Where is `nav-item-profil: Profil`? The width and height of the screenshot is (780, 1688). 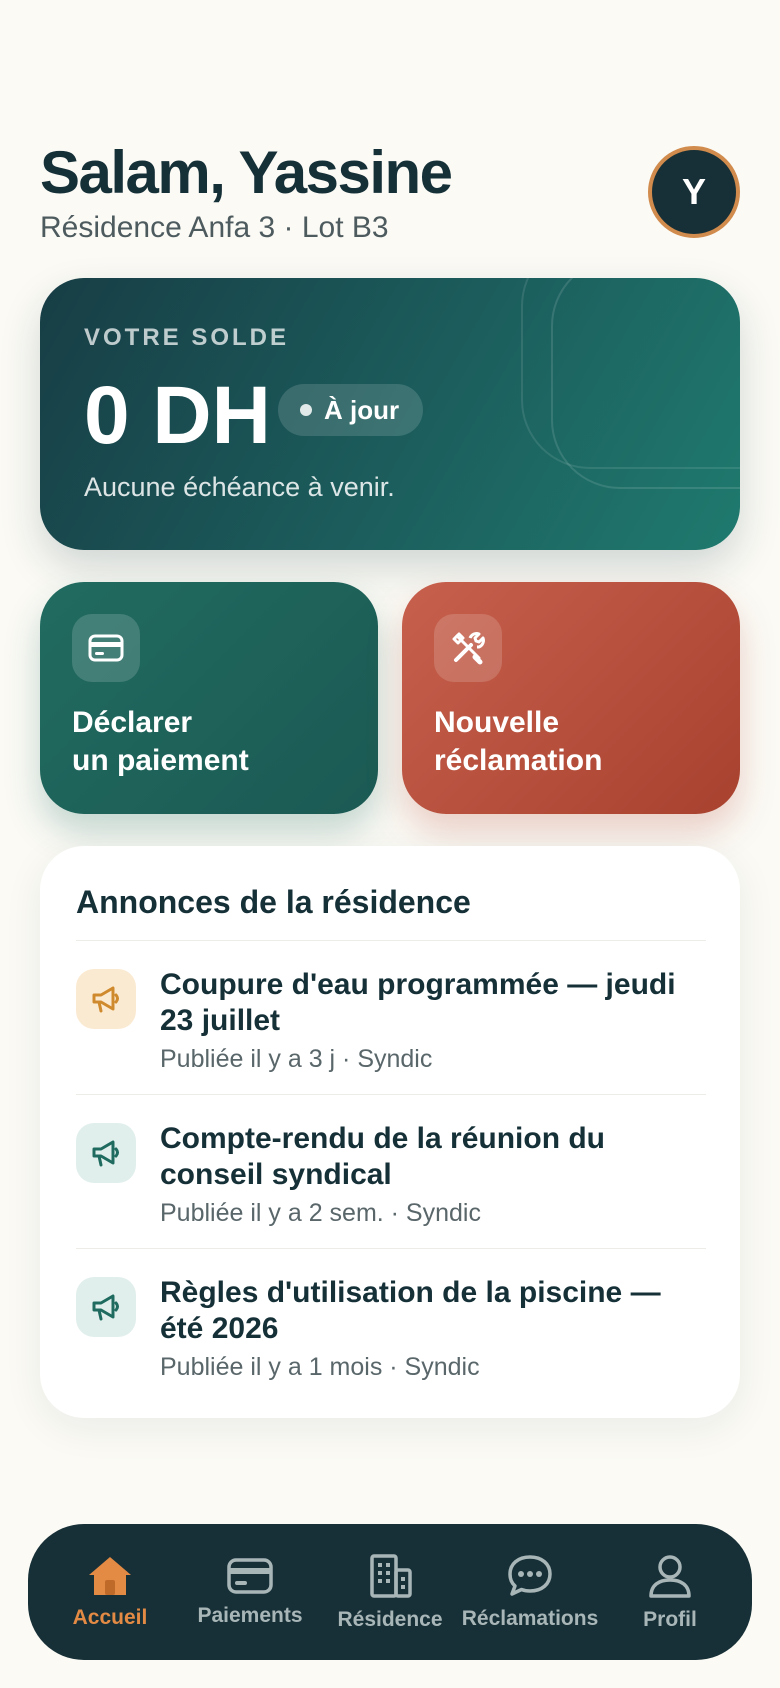 nav-item-profil: Profil is located at coordinates (670, 1592).